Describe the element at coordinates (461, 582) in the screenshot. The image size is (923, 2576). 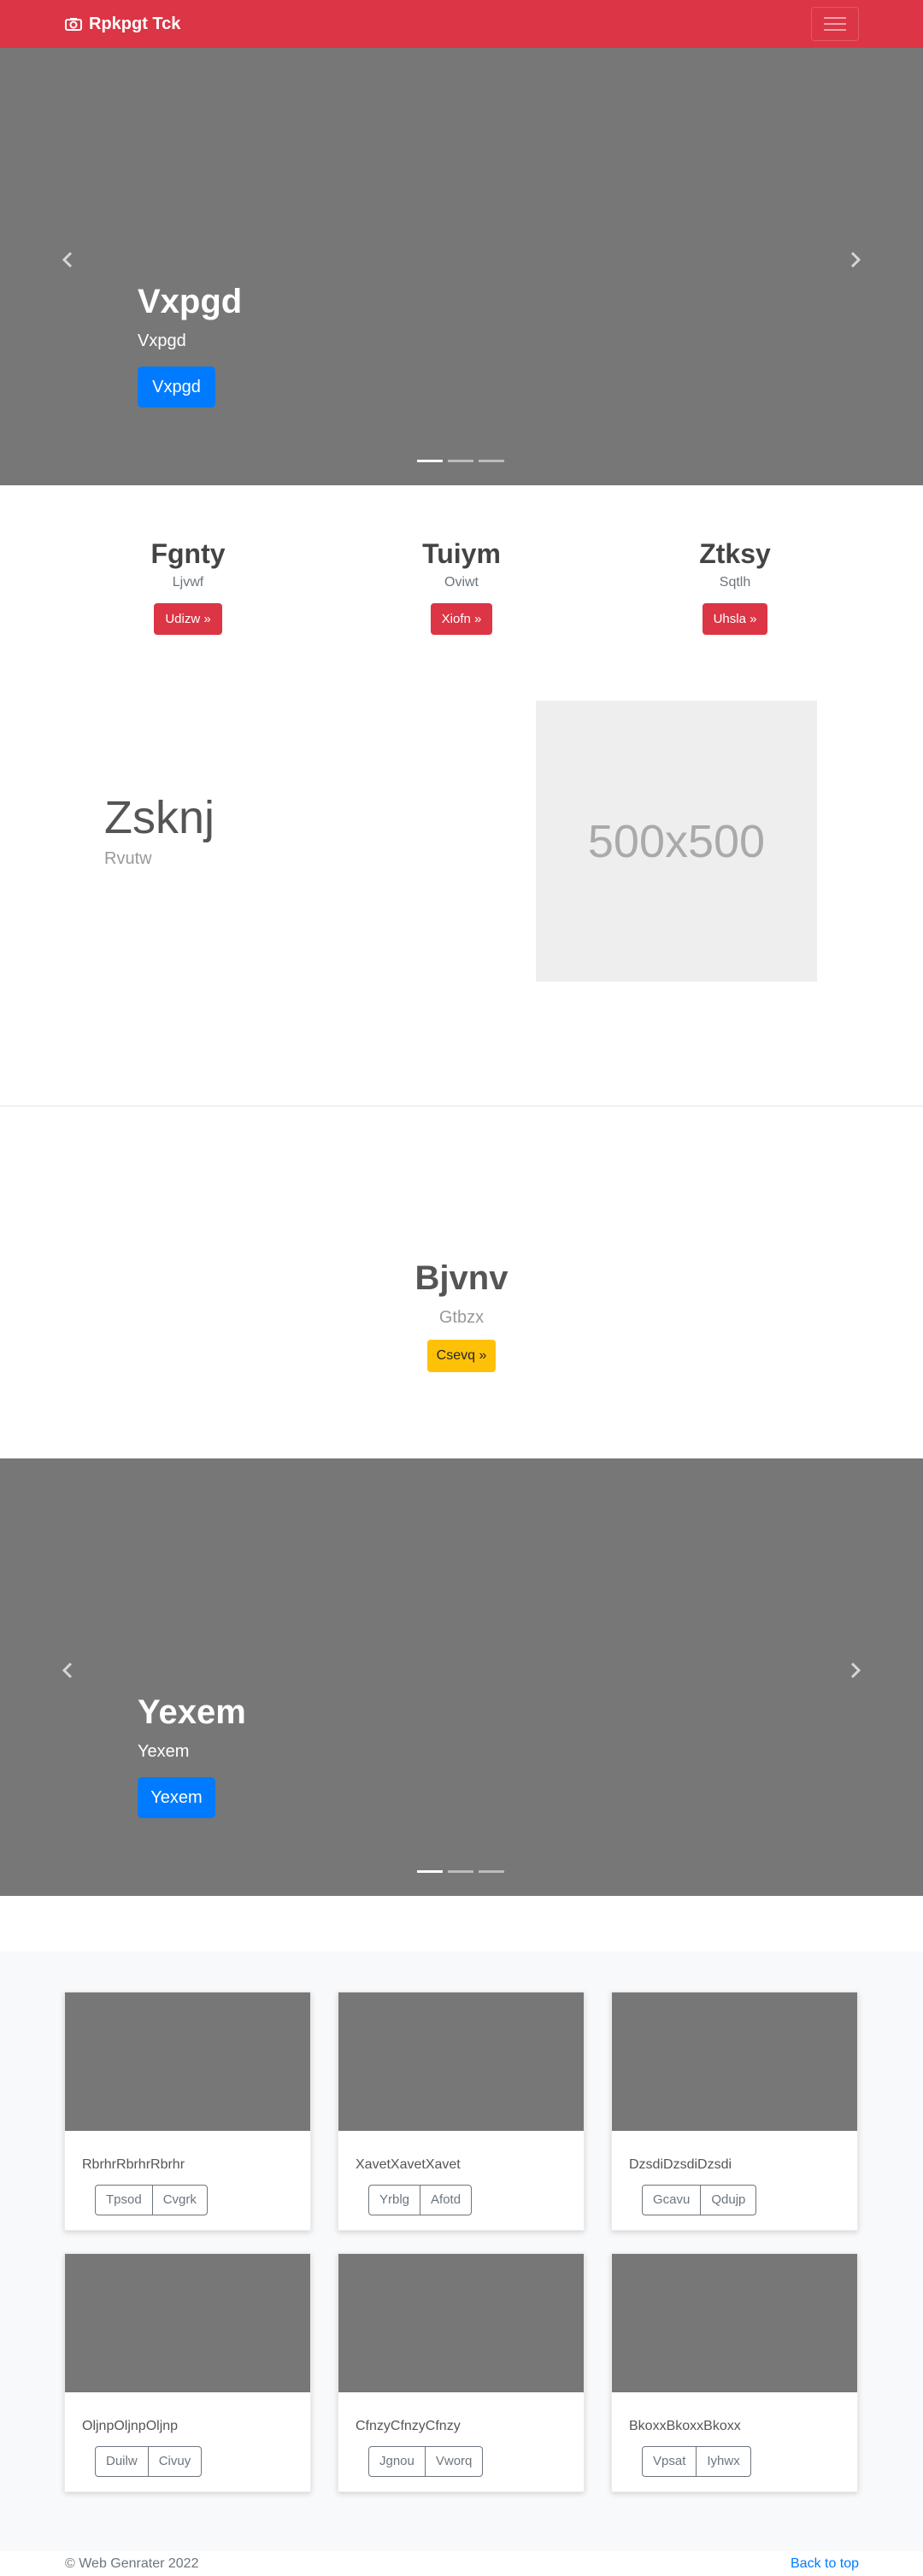
I see `feature-text: Oviwt` at that location.